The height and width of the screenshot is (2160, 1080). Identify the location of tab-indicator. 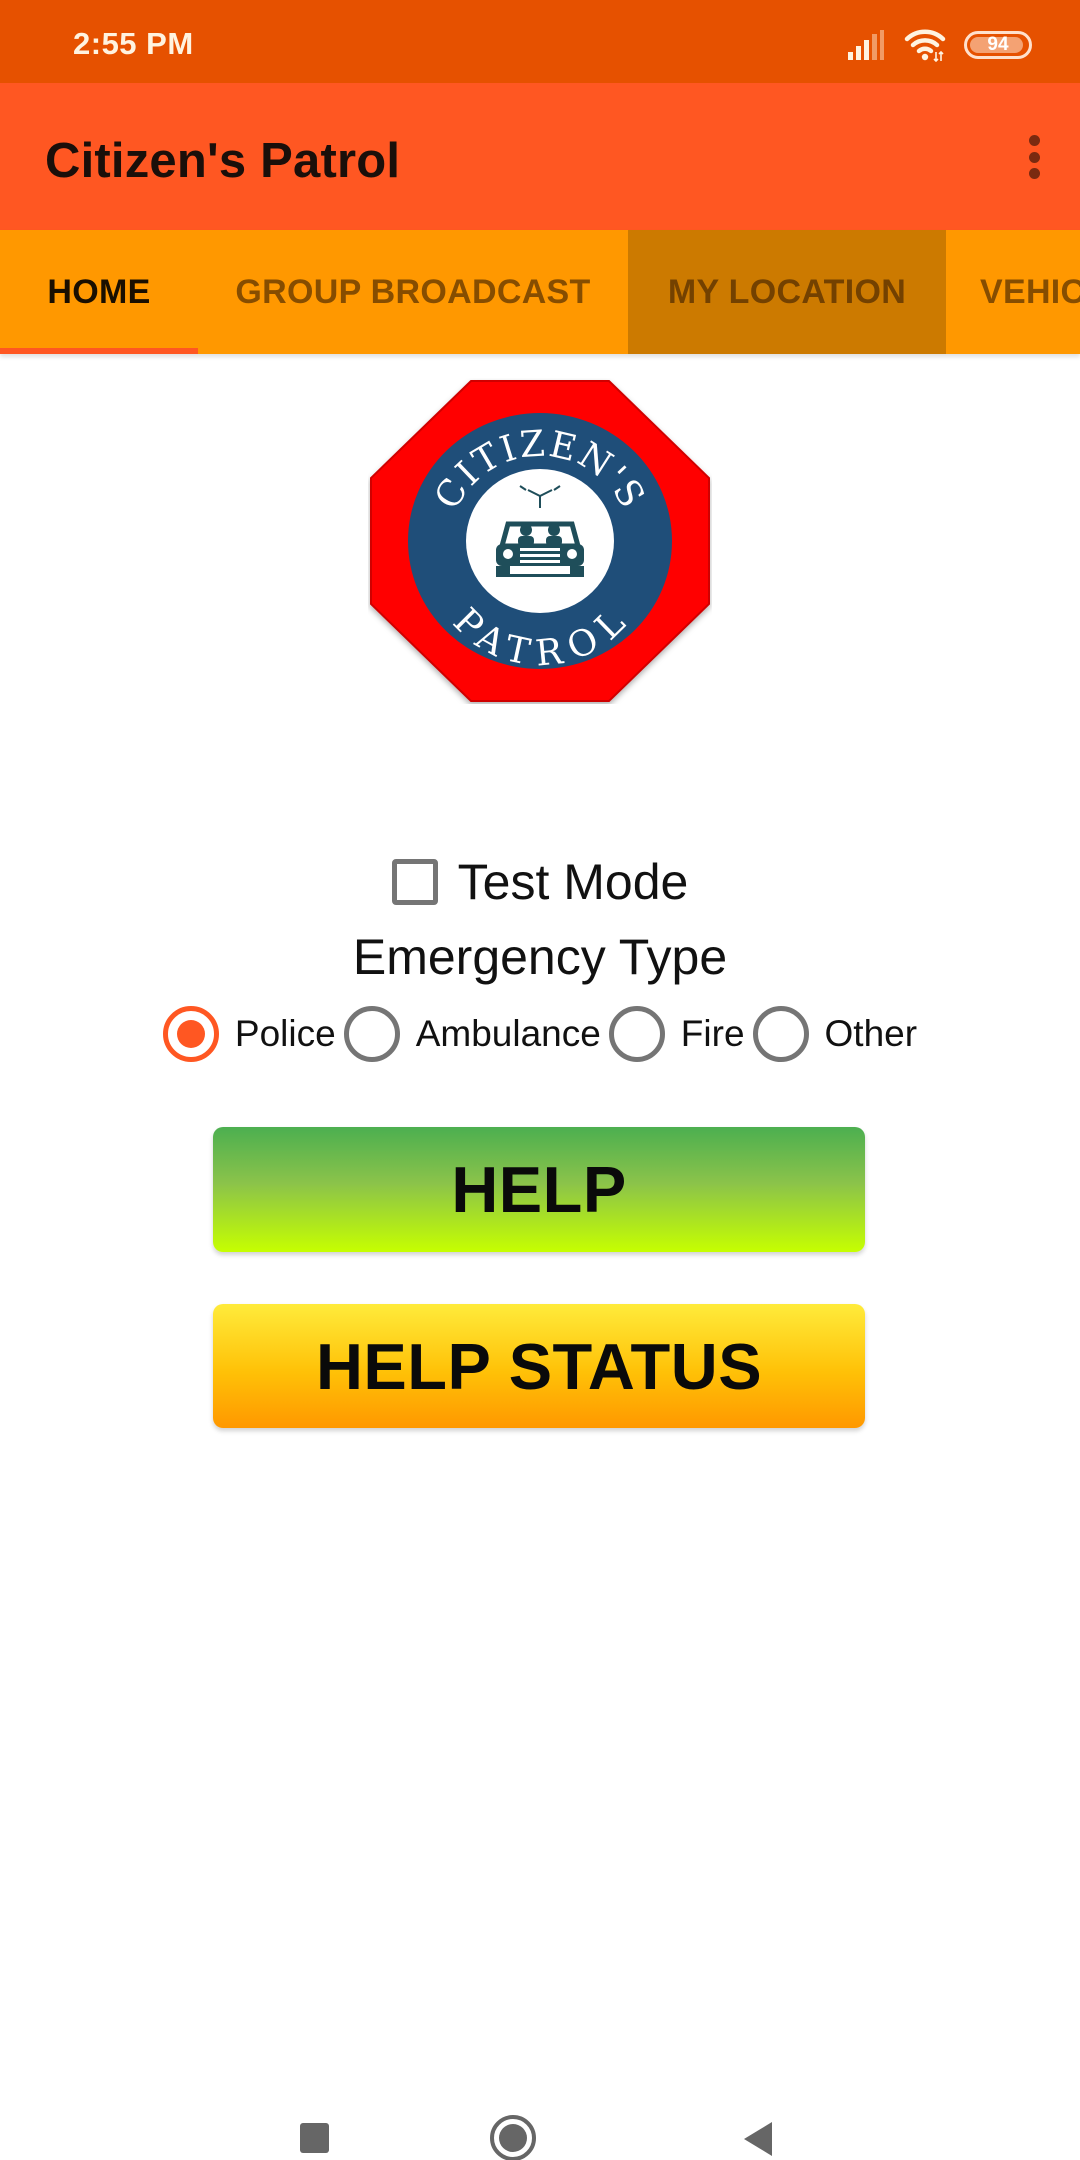
(99, 351).